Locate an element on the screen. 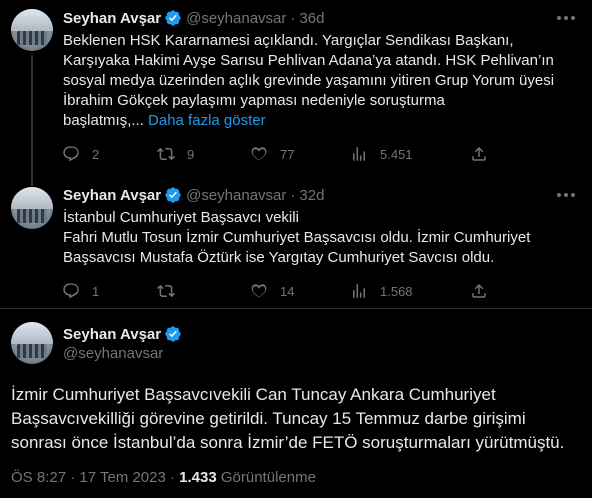 Image resolution: width=592 pixels, height=498 pixels. reply-button: 2 is located at coordinates (80, 154).